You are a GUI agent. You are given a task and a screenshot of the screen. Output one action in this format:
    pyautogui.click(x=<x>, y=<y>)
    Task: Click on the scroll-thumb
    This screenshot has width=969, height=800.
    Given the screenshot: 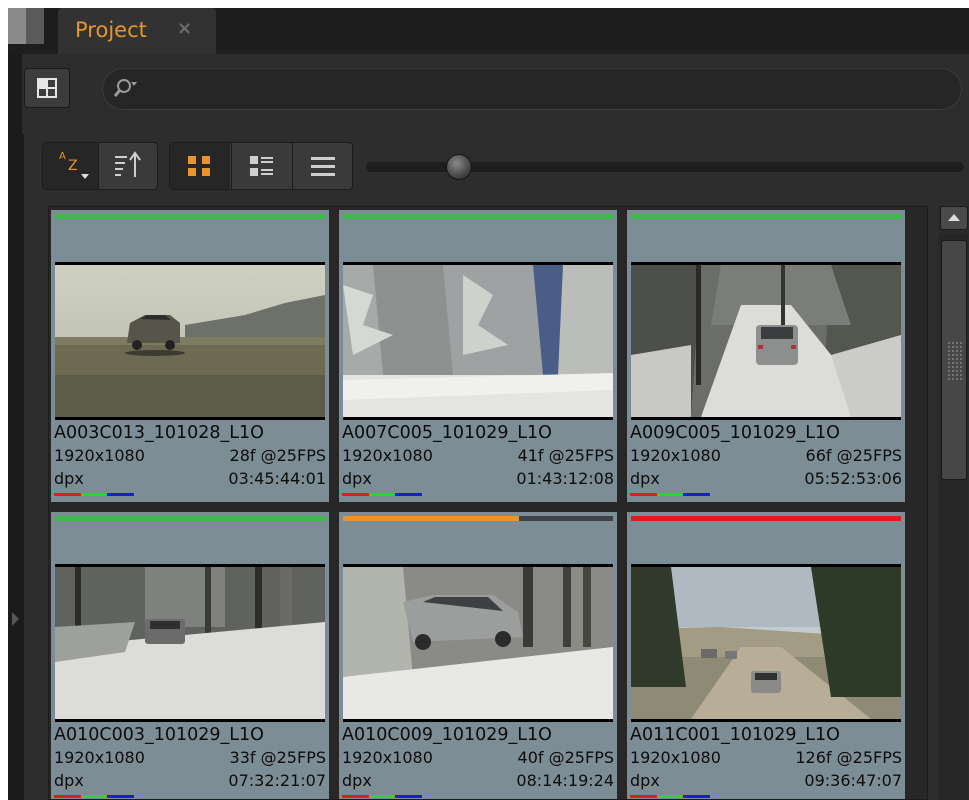 What is the action you would take?
    pyautogui.click(x=954, y=360)
    